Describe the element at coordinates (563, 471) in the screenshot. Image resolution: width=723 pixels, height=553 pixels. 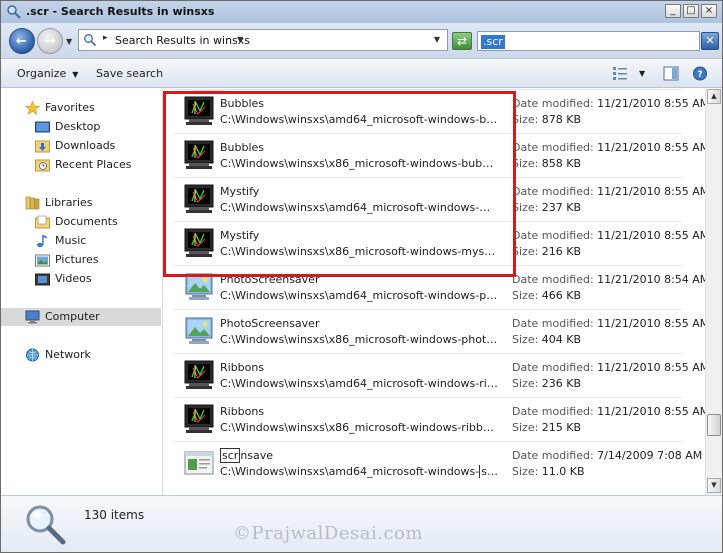
I see `size-value: 11.0 KB` at that location.